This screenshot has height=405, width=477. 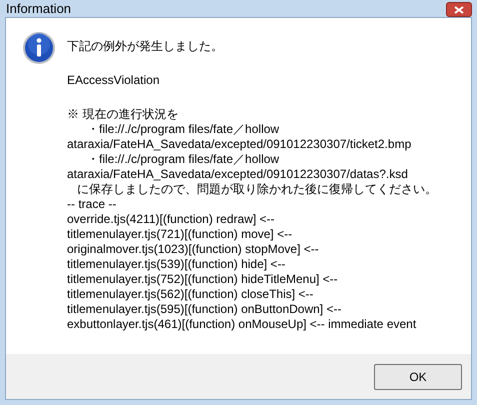 What do you see at coordinates (179, 234) in the screenshot?
I see `message-line: titlemenulayer.tjs(721)[(function) move] <--` at bounding box center [179, 234].